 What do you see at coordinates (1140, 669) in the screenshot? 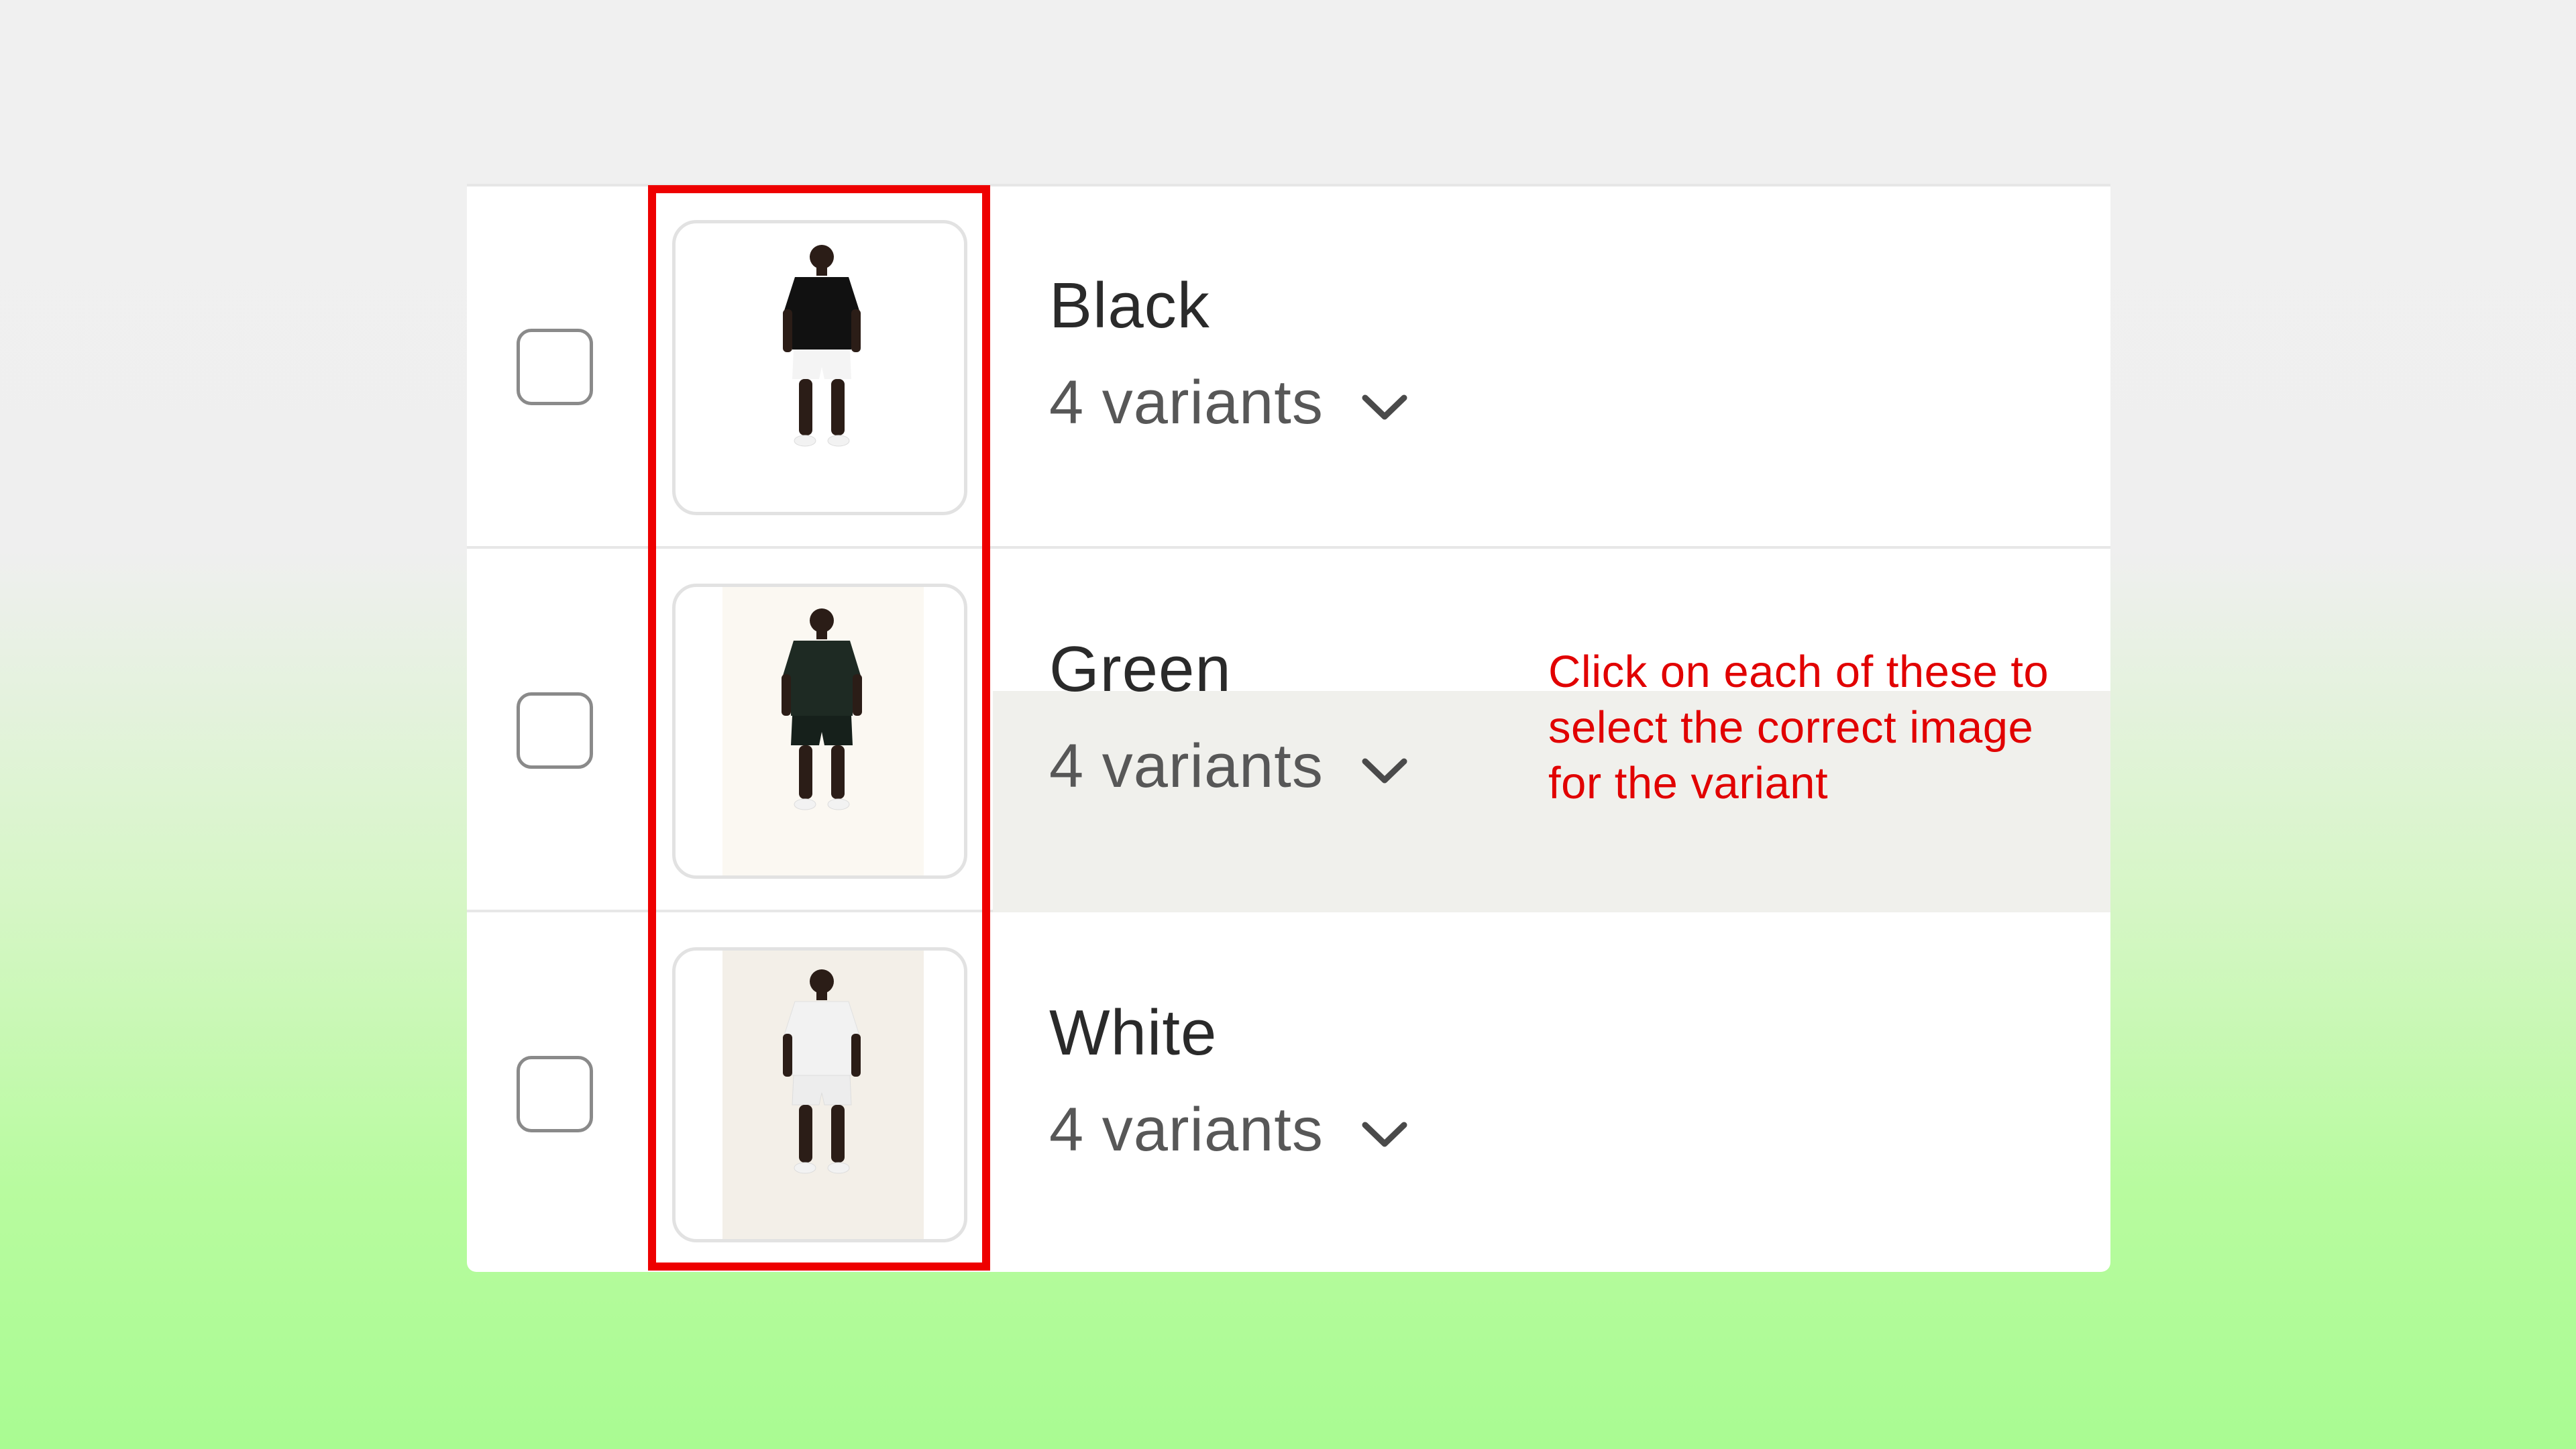
I see `variant-title: Green` at bounding box center [1140, 669].